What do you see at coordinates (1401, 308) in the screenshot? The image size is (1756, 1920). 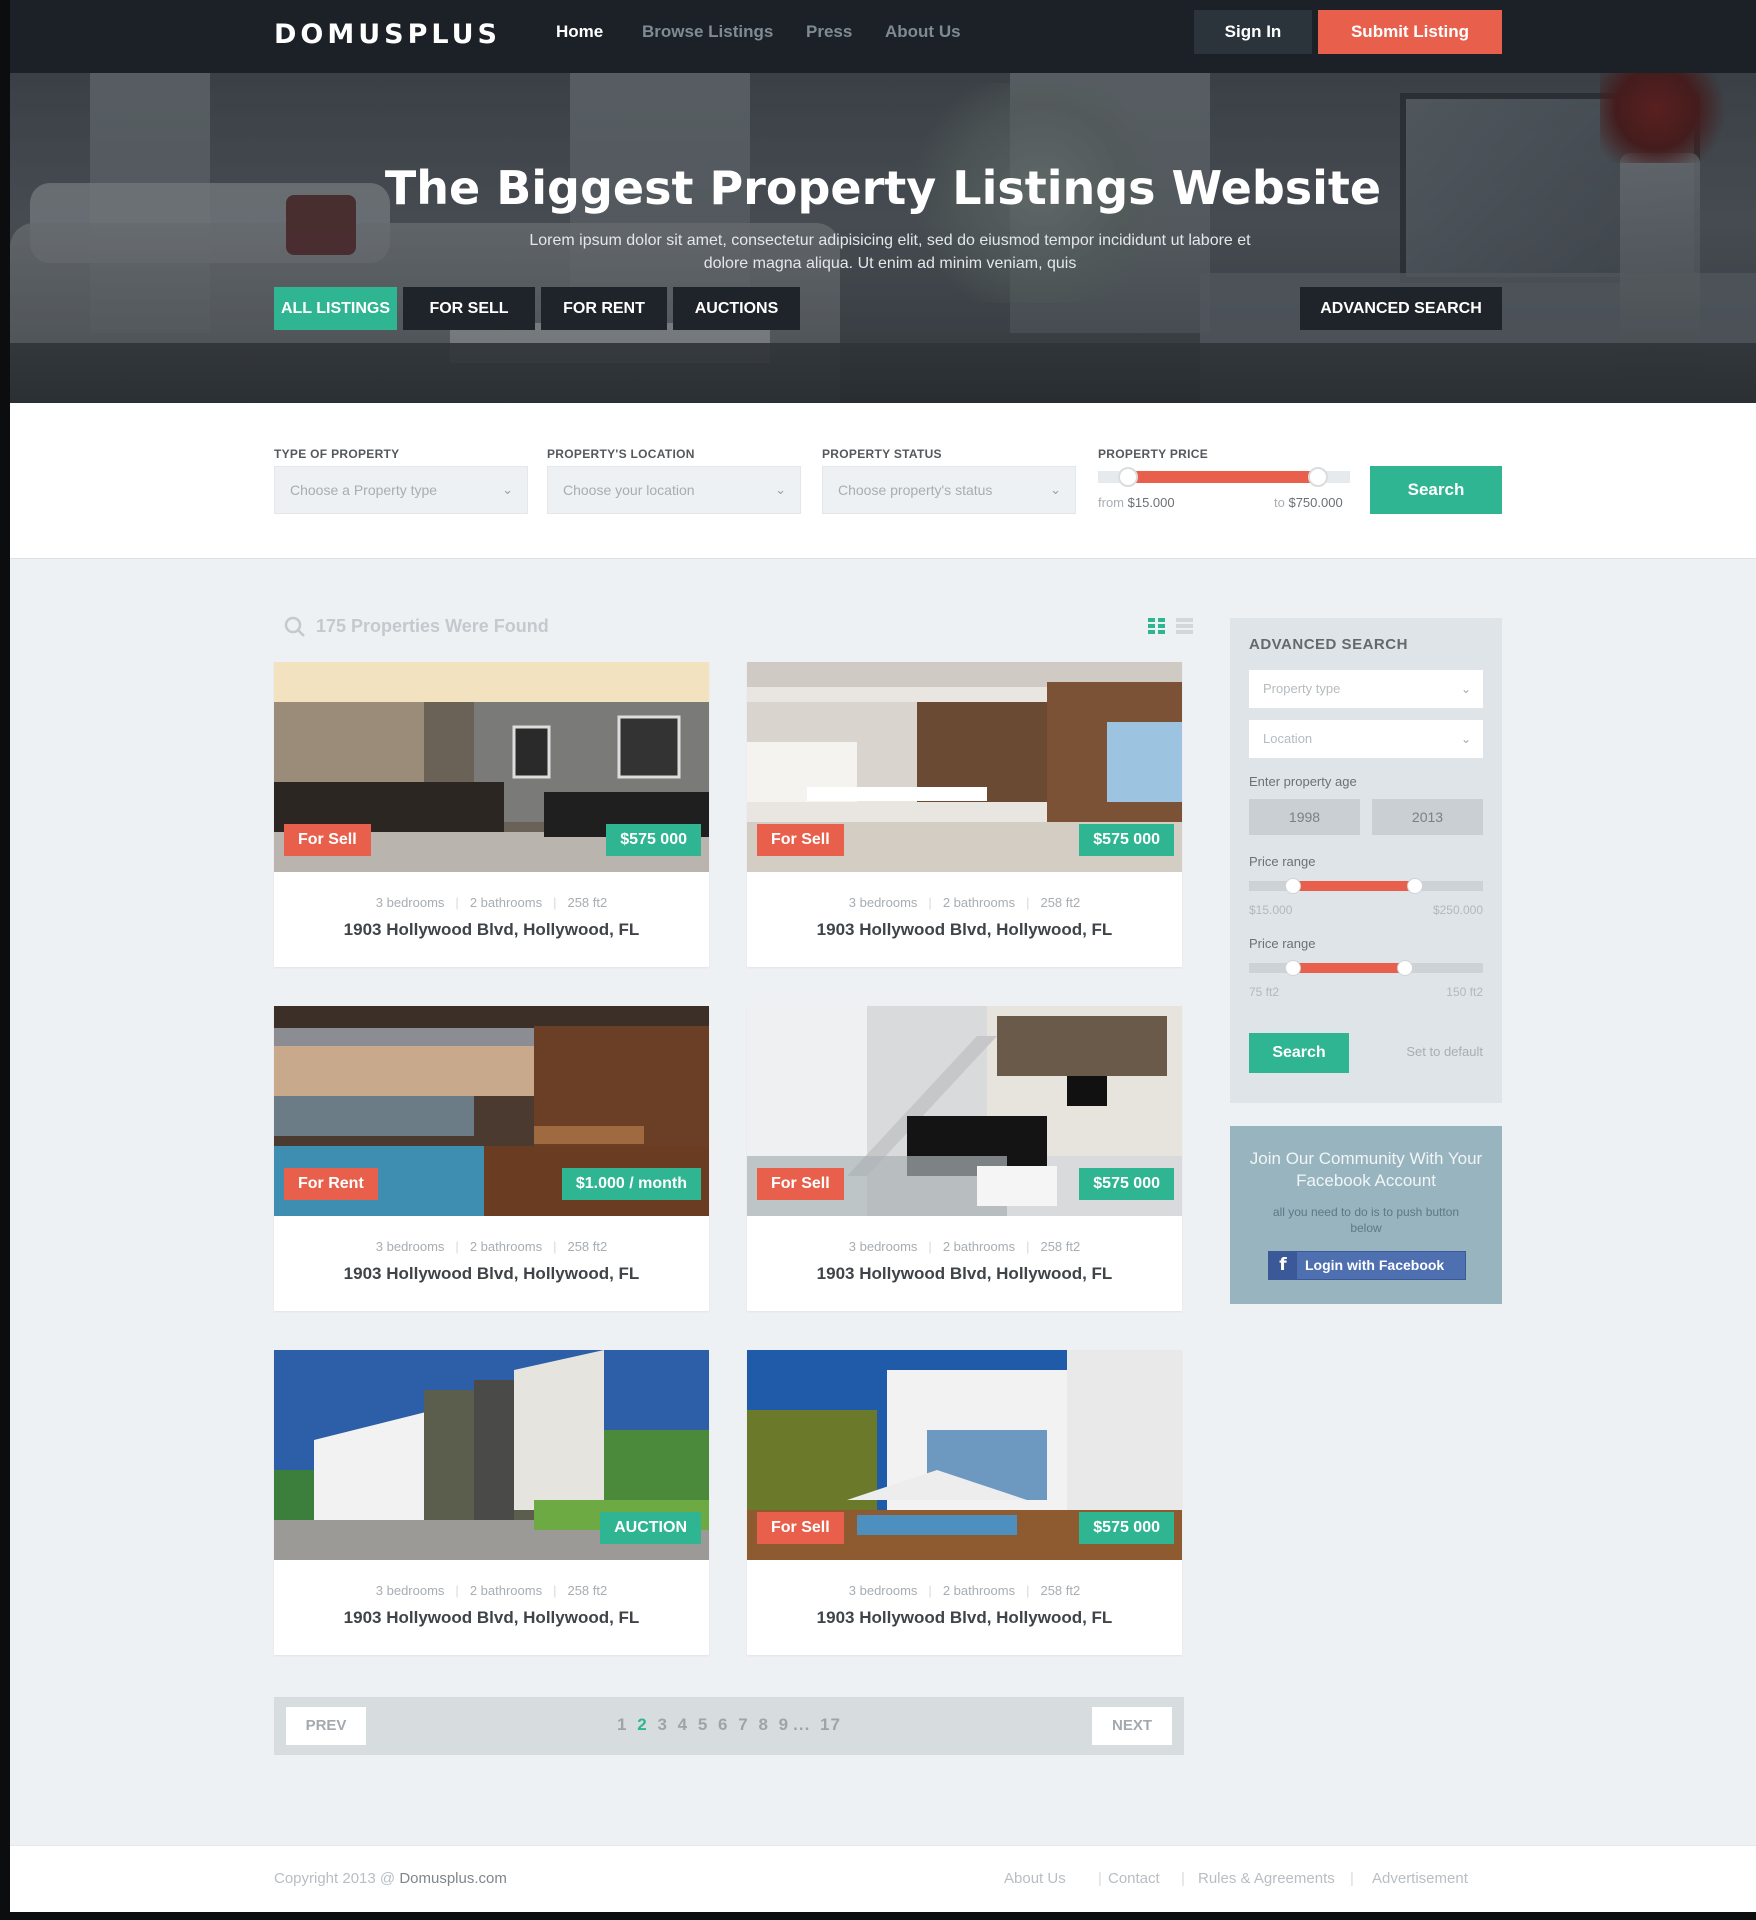 I see `tab-advanced-search: ADVANCED SEARCH` at bounding box center [1401, 308].